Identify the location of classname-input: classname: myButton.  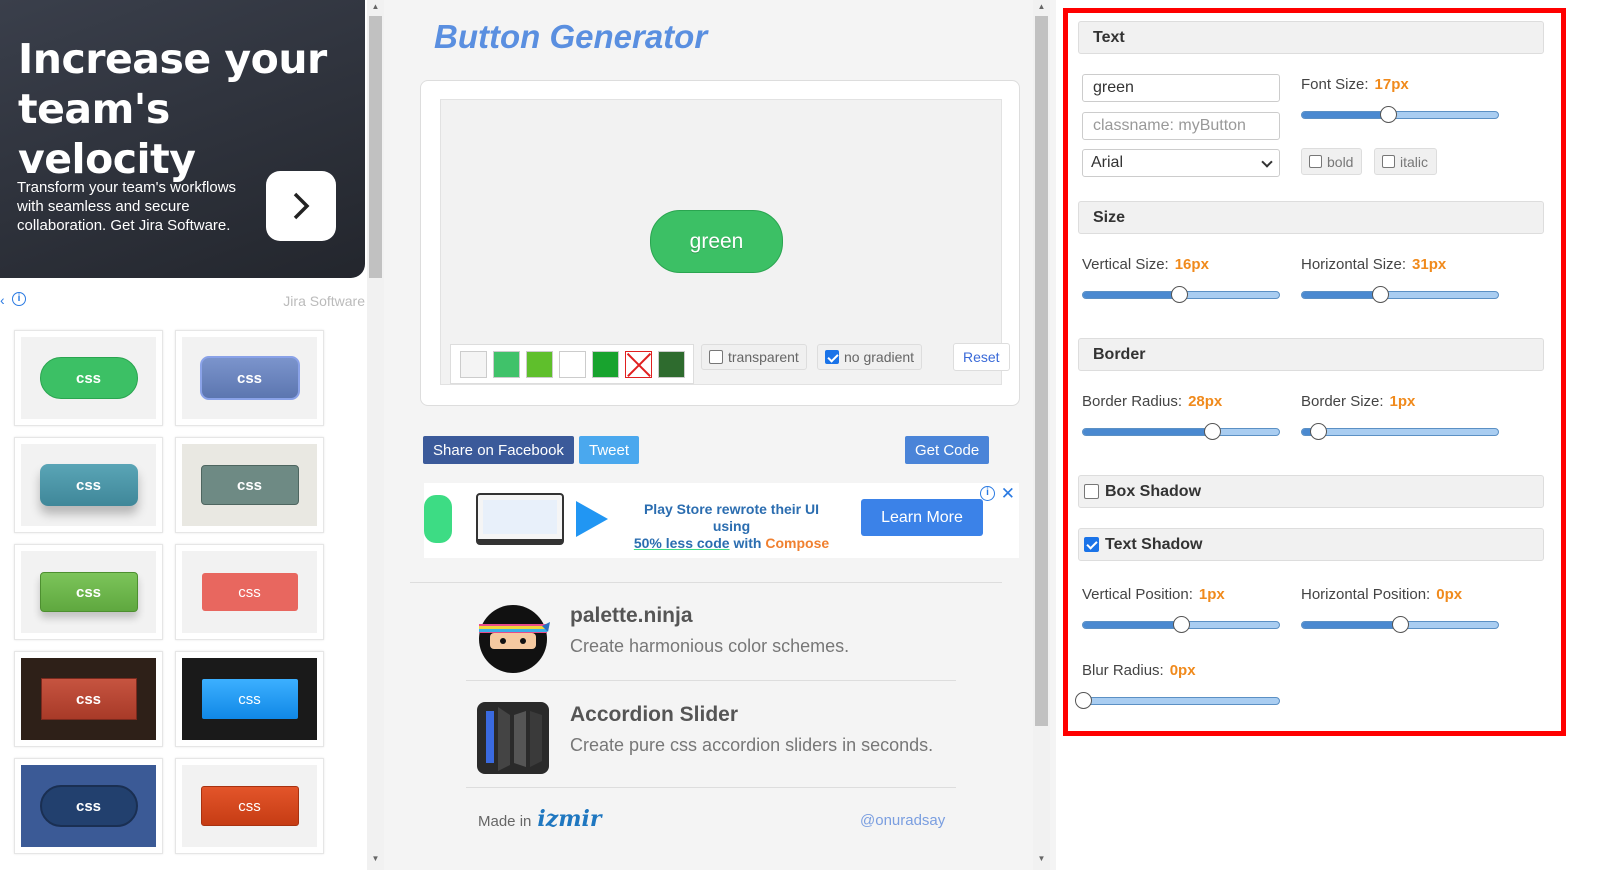
(1181, 126).